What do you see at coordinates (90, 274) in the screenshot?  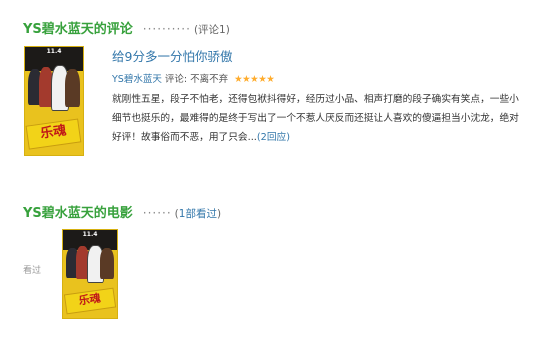 I see `watched-movie-poster: 11.4 乐魂` at bounding box center [90, 274].